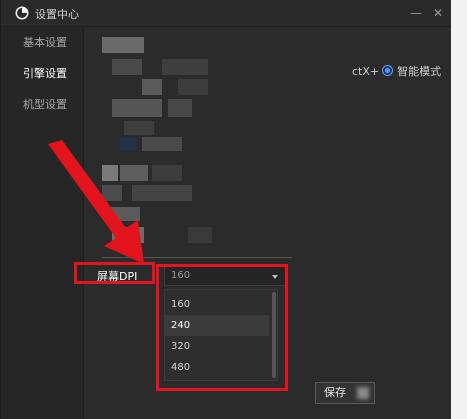 Image resolution: width=467 pixels, height=419 pixels. Describe the element at coordinates (226, 13) in the screenshot. I see `title-bar: 设置中心 — ✕` at that location.